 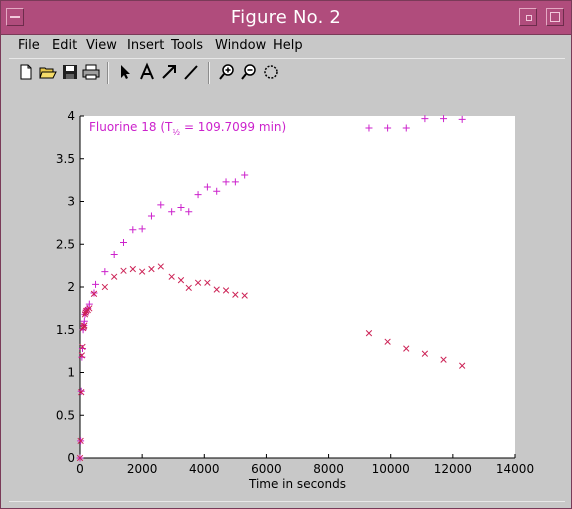 I want to click on x-tick-label: 6000, so click(x=266, y=469).